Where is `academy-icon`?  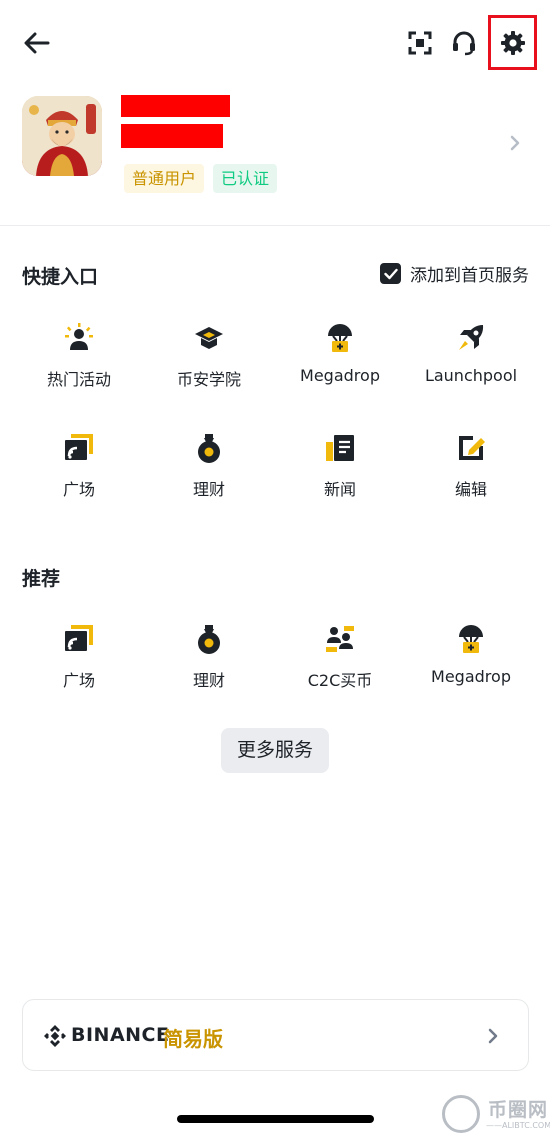
academy-icon is located at coordinates (209, 338).